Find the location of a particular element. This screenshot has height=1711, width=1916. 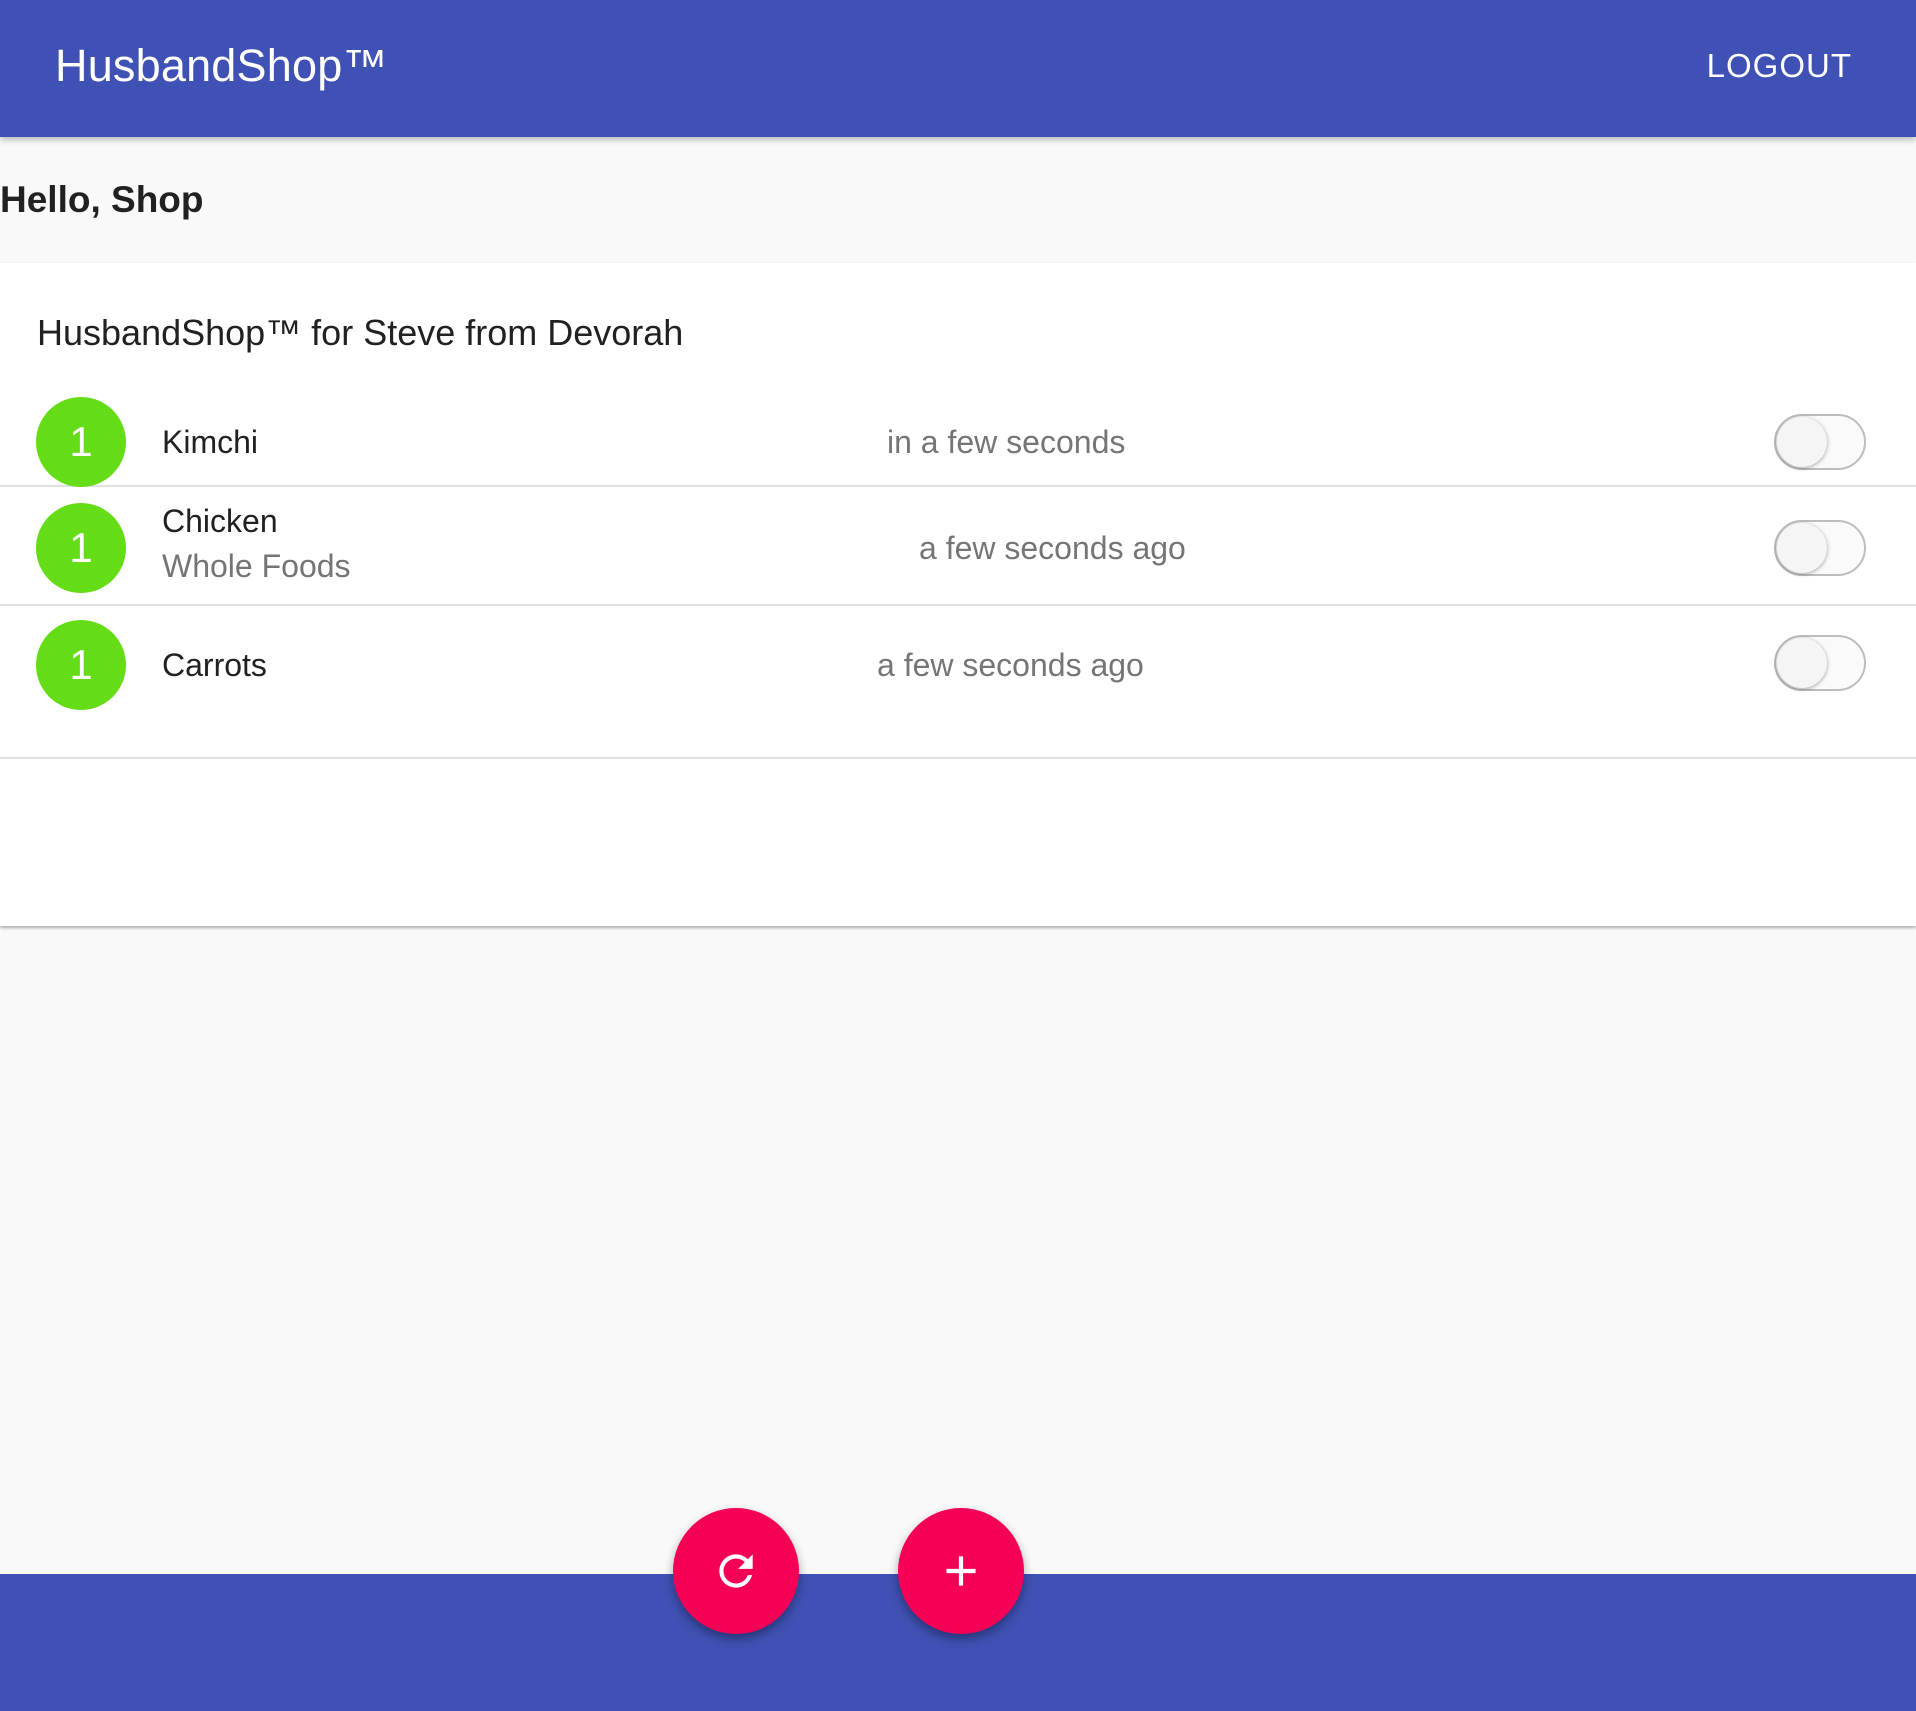

logout-button: LOGOUT is located at coordinates (1779, 66).